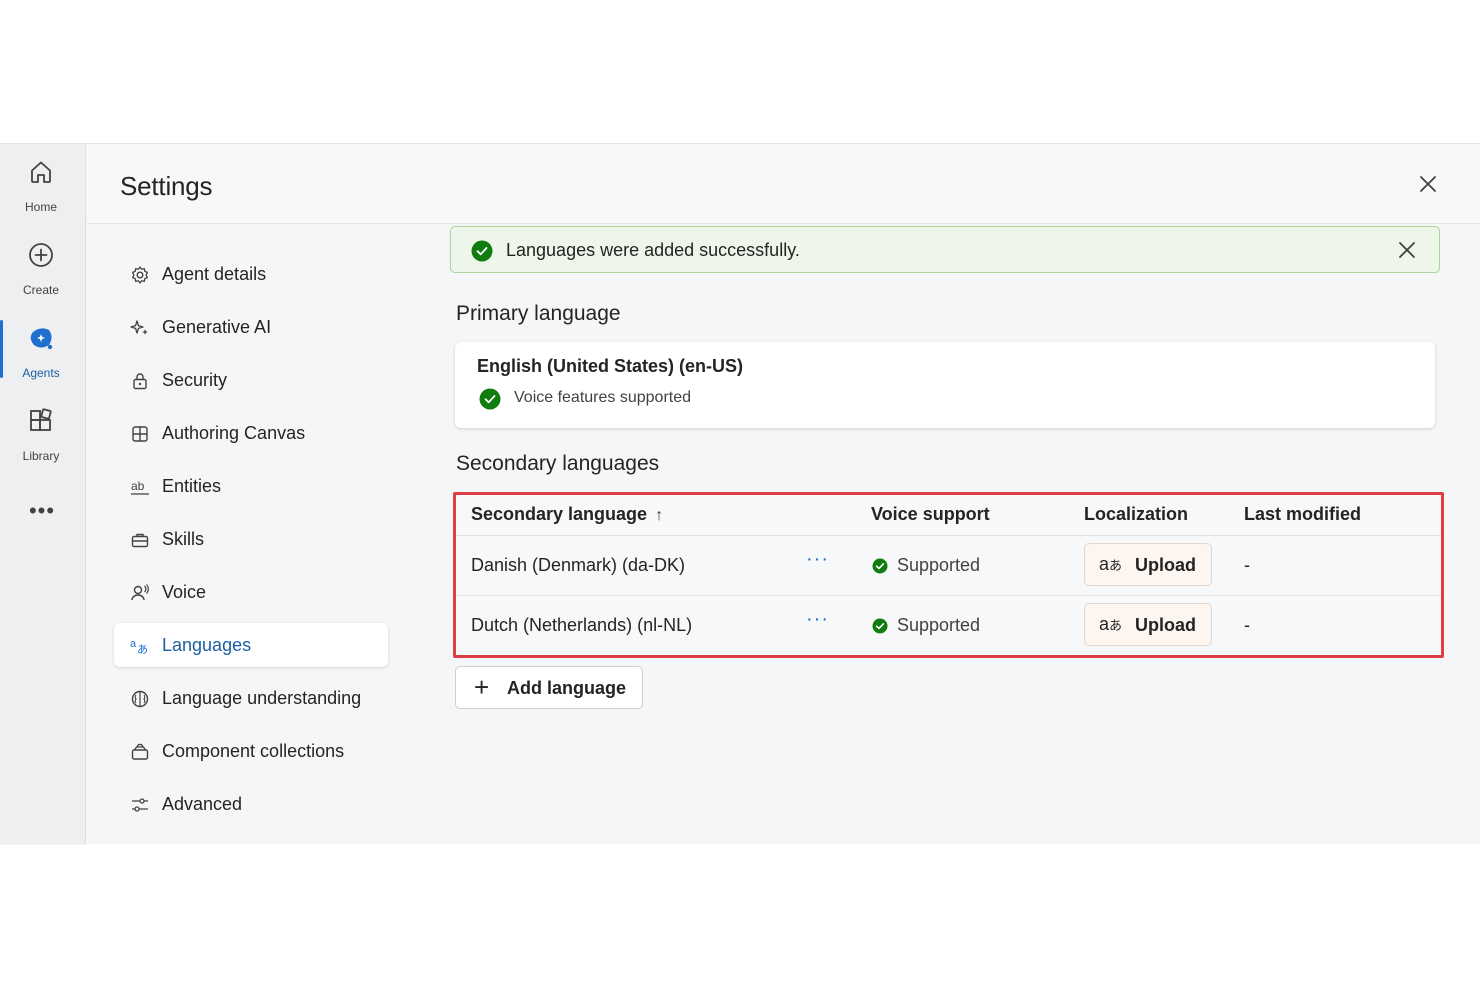 Image resolution: width=1480 pixels, height=987 pixels. What do you see at coordinates (217, 327) in the screenshot?
I see `nav-label: Generative AI` at bounding box center [217, 327].